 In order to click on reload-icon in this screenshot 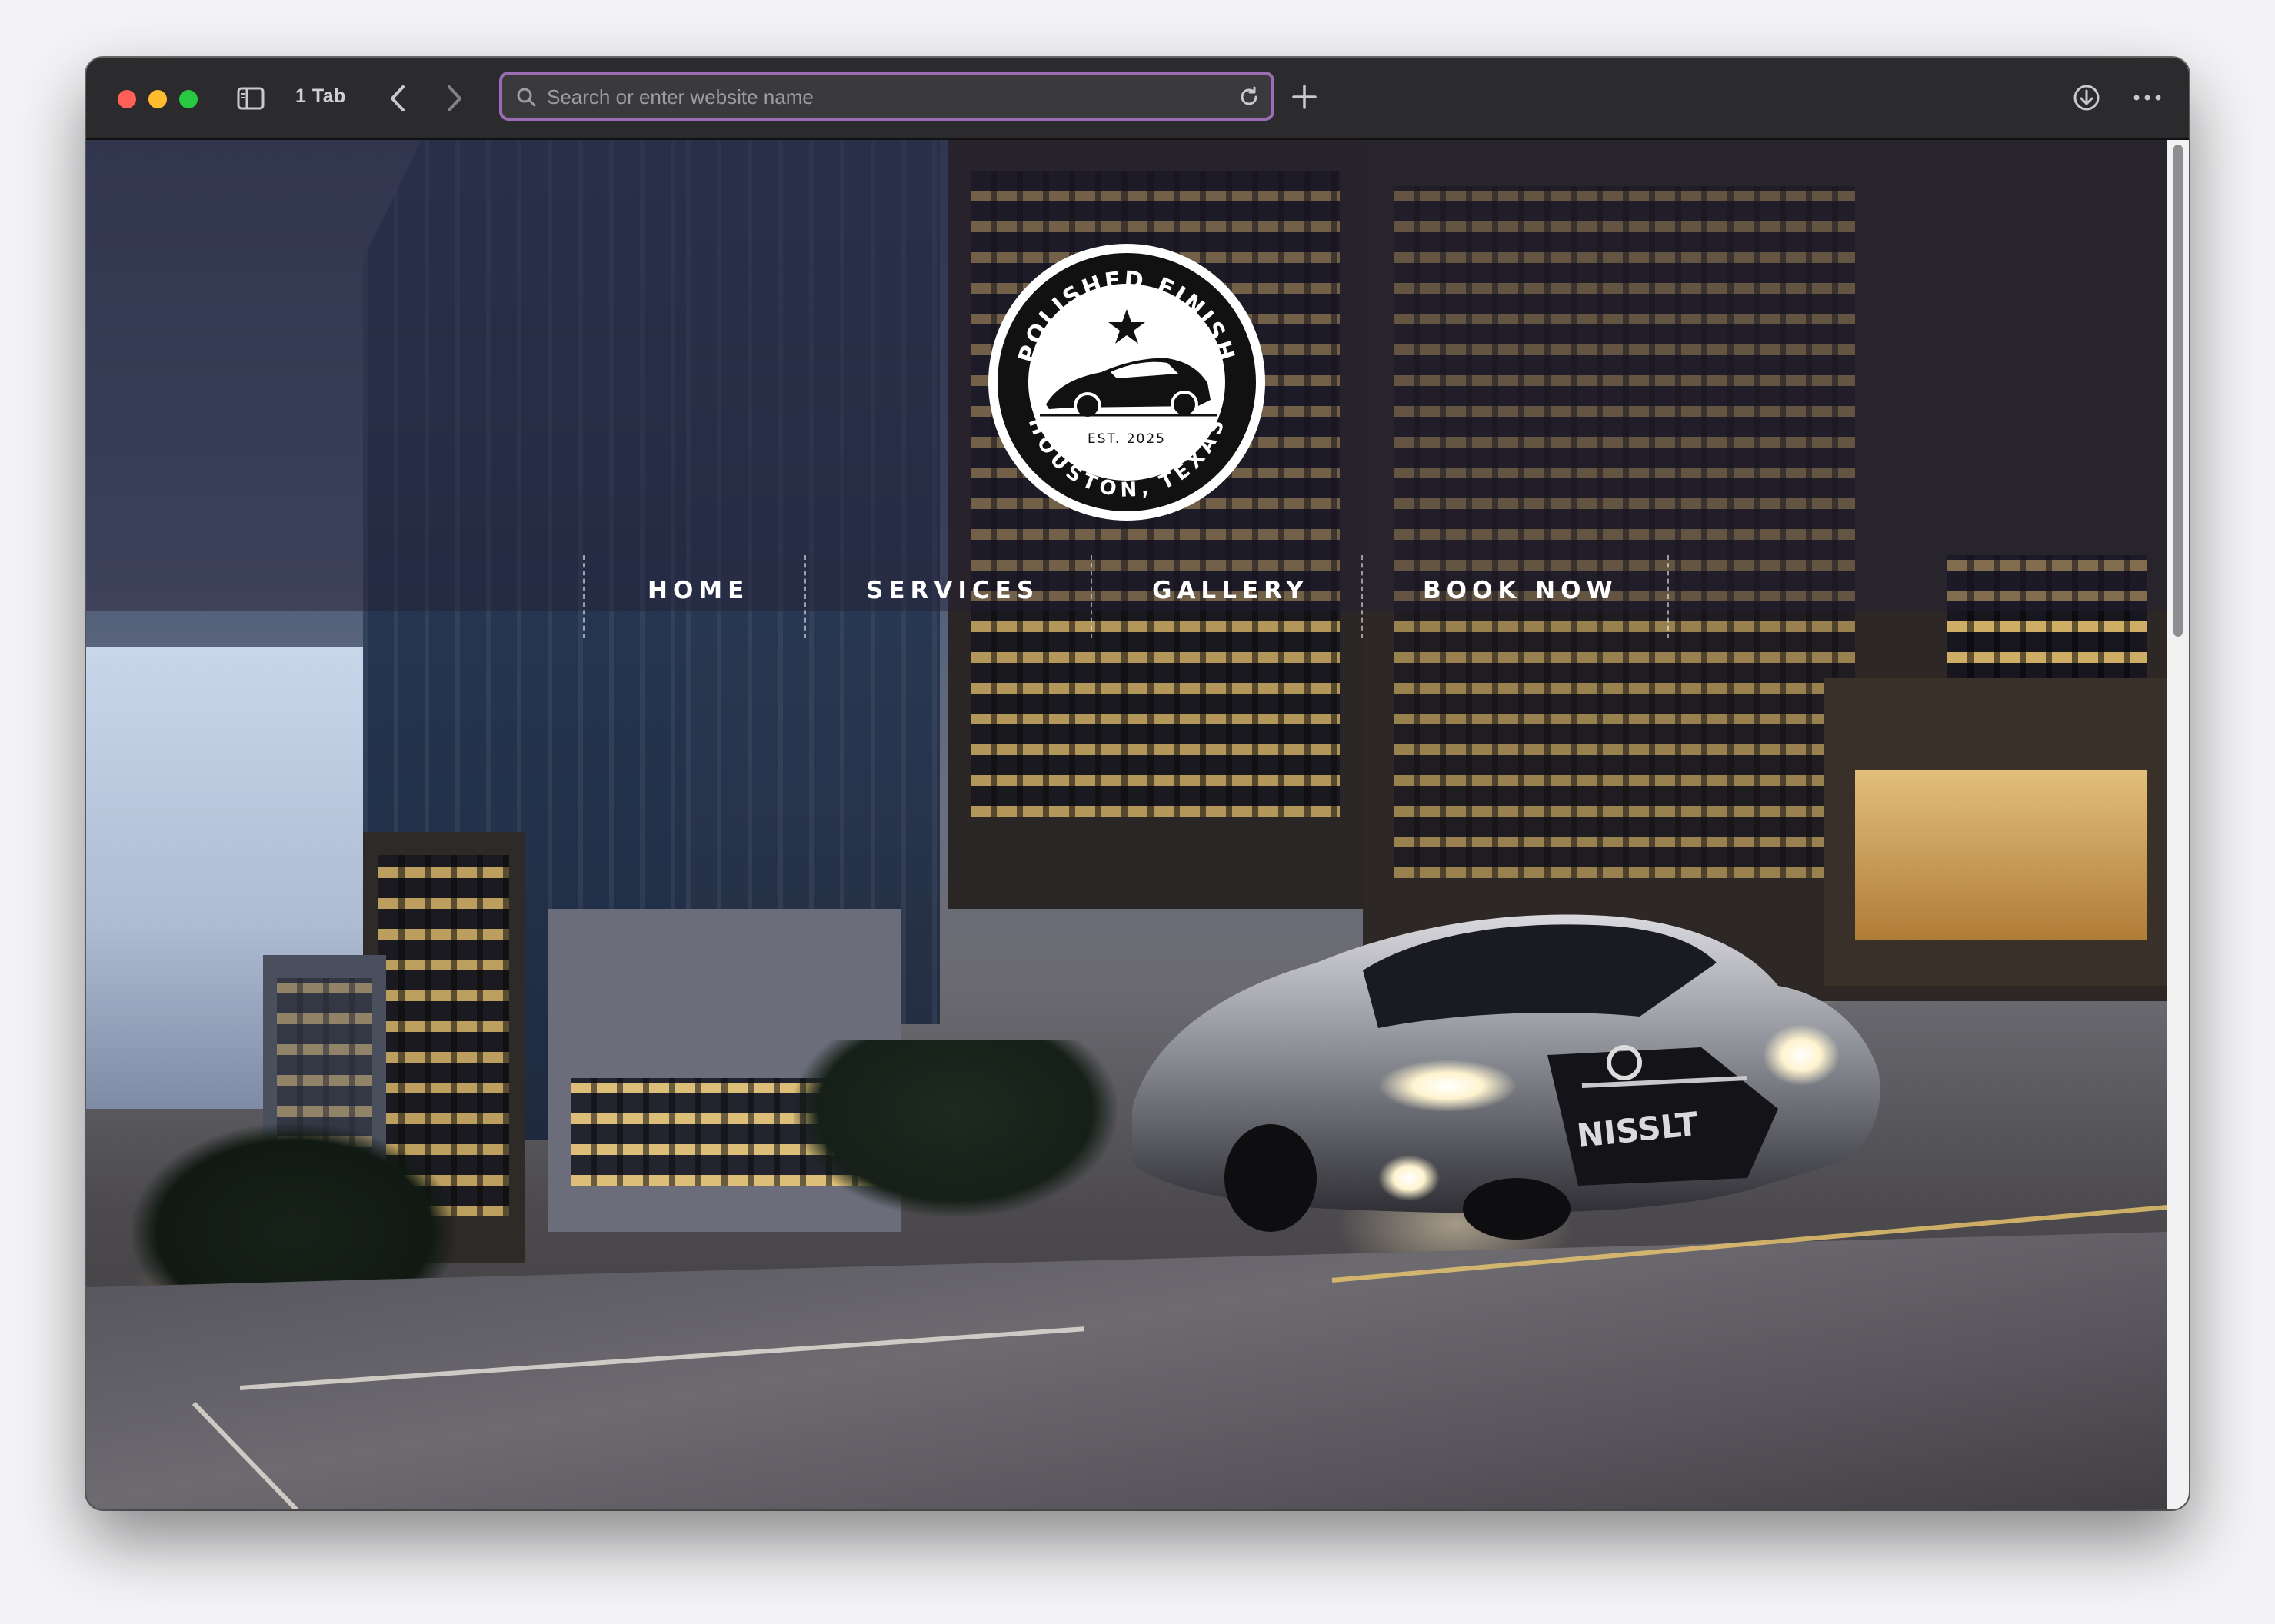, I will do `click(1249, 96)`.